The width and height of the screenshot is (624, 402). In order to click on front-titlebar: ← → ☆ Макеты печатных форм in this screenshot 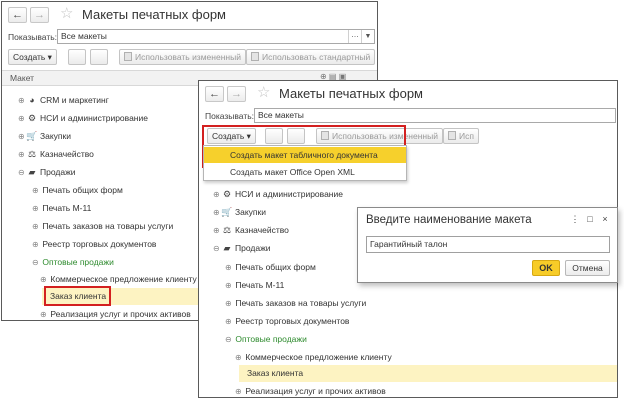, I will do `click(408, 94)`.